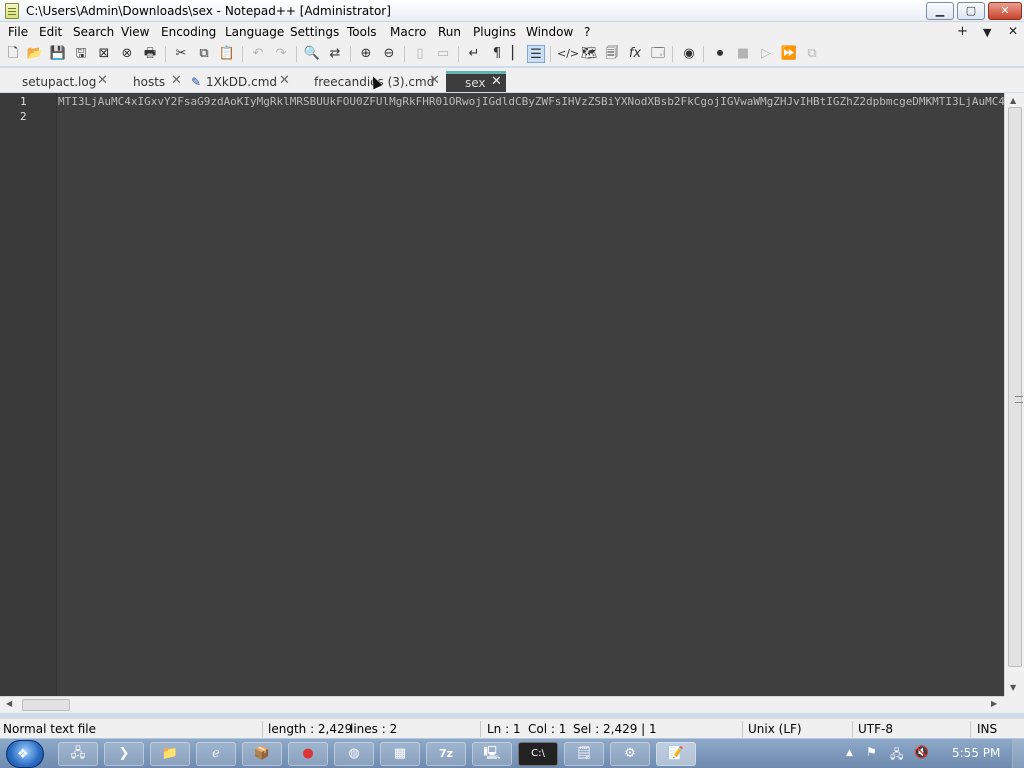  What do you see at coordinates (612, 54) in the screenshot?
I see `document-list-icon: 🗐` at bounding box center [612, 54].